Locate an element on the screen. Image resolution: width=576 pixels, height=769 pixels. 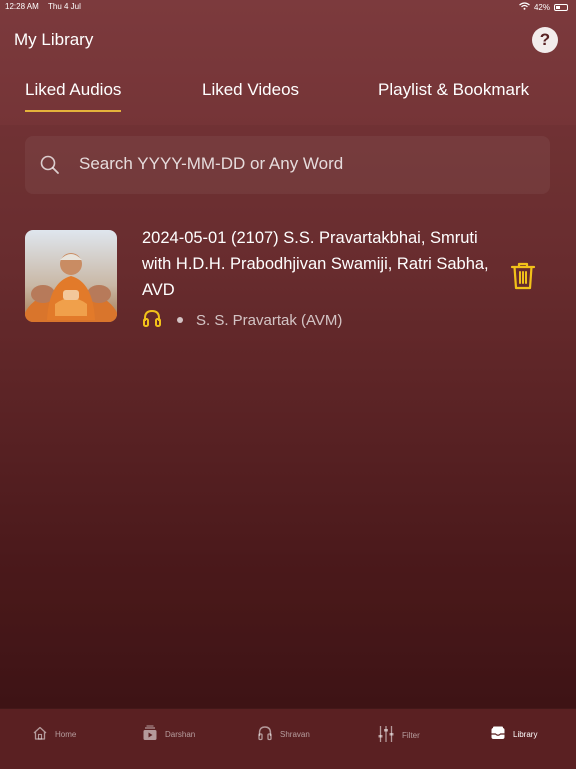
delete-button is located at coordinates (523, 278).